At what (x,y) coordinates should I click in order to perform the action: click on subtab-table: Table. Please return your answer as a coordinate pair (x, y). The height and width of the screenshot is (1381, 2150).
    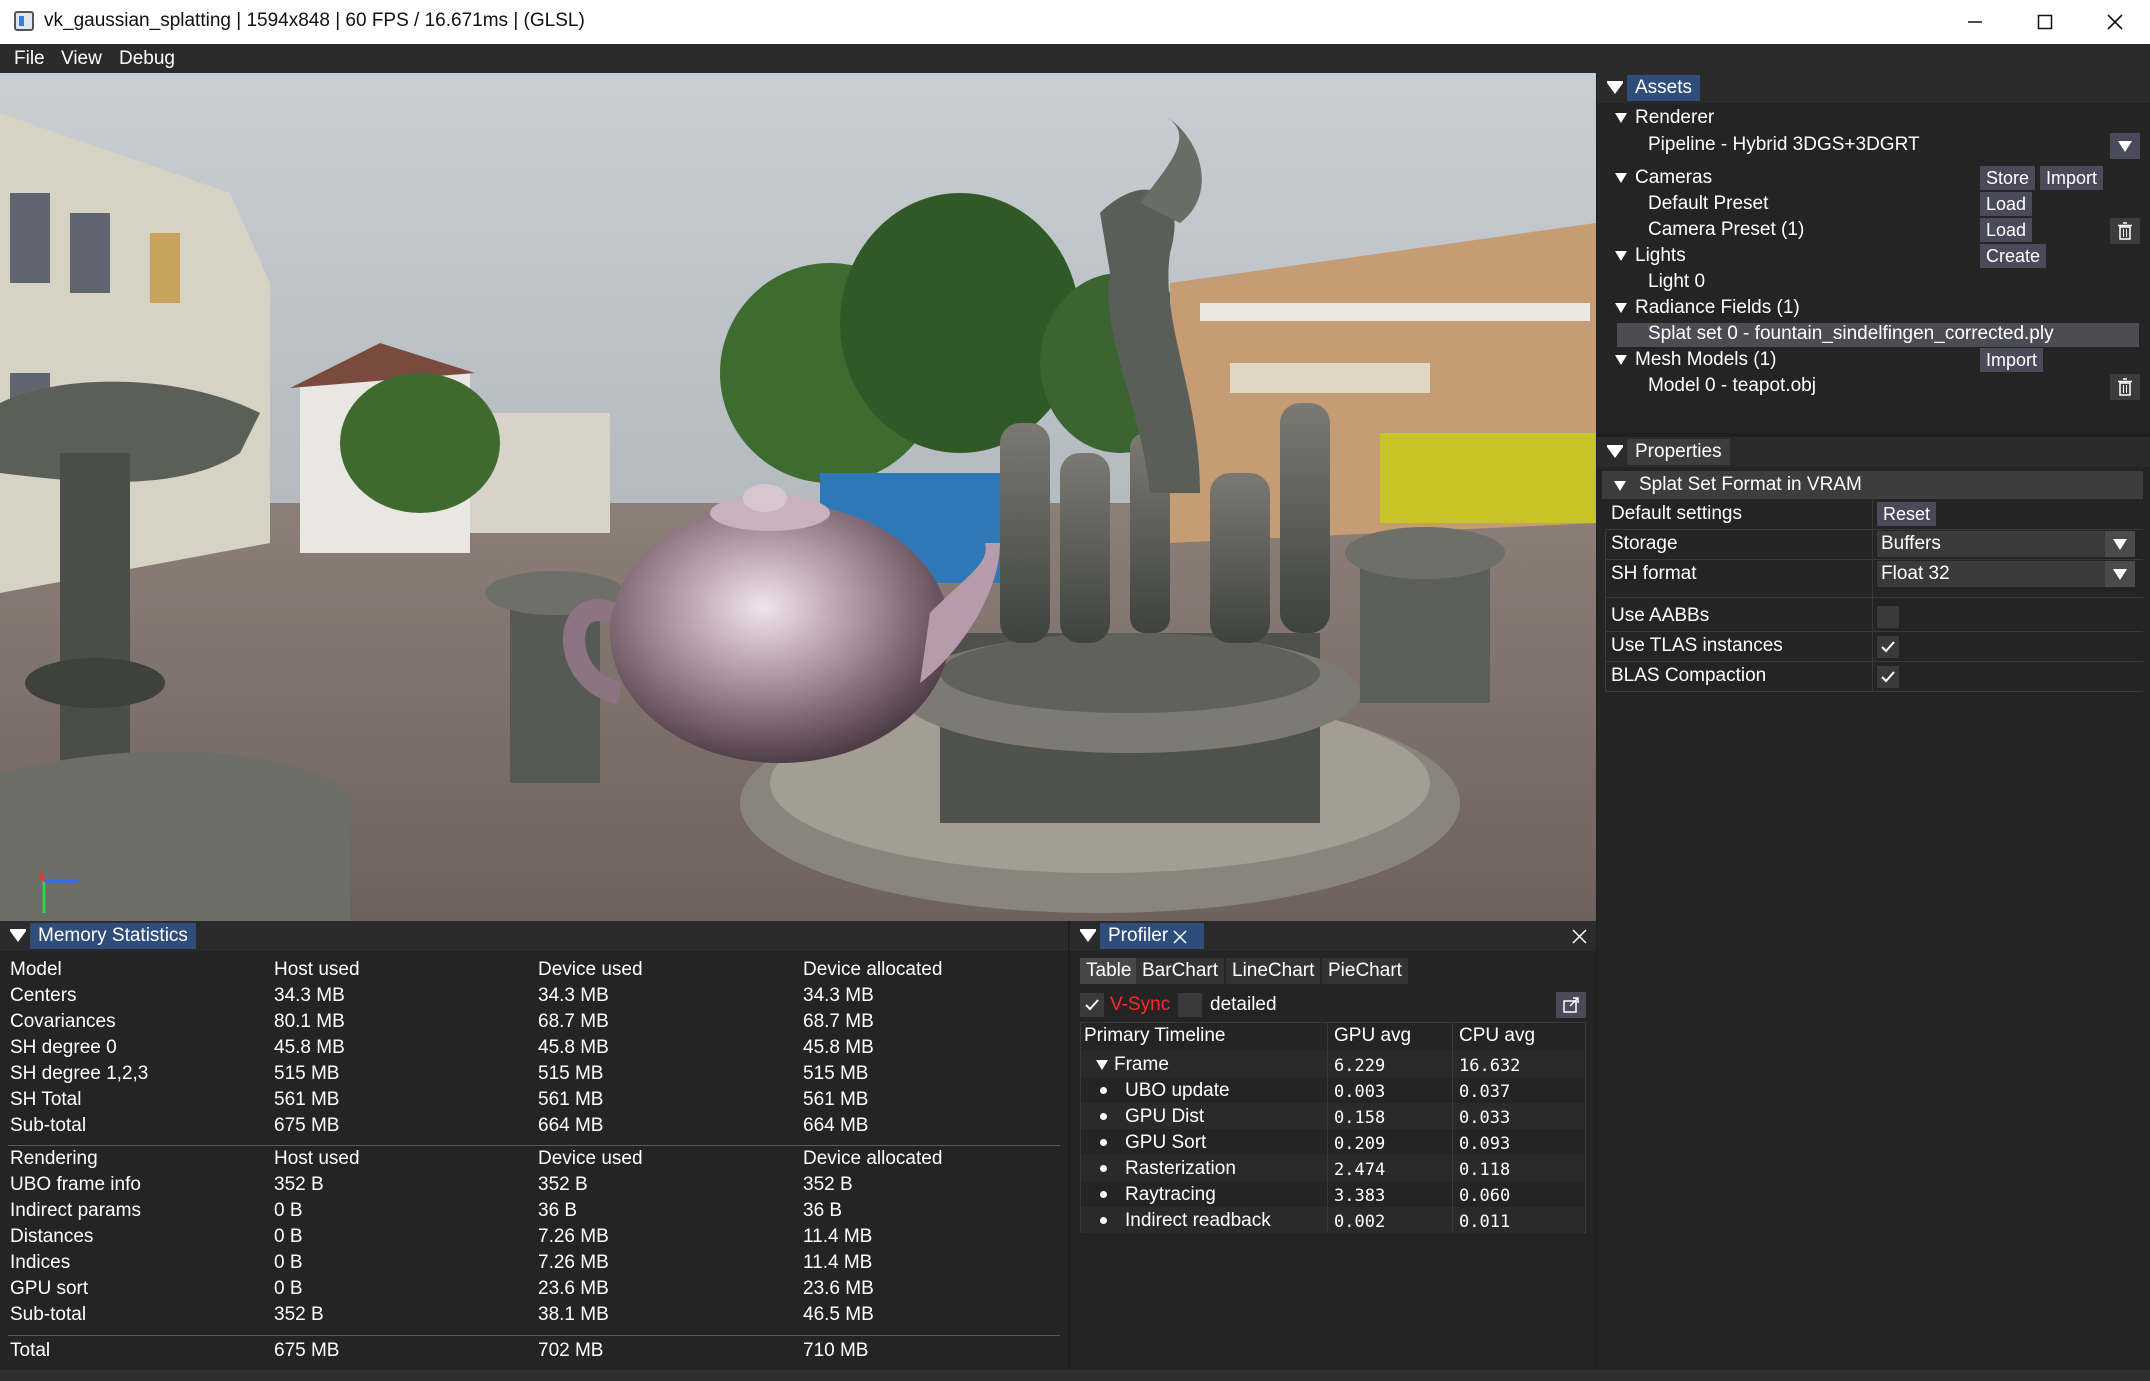
    Looking at the image, I should click on (1109, 971).